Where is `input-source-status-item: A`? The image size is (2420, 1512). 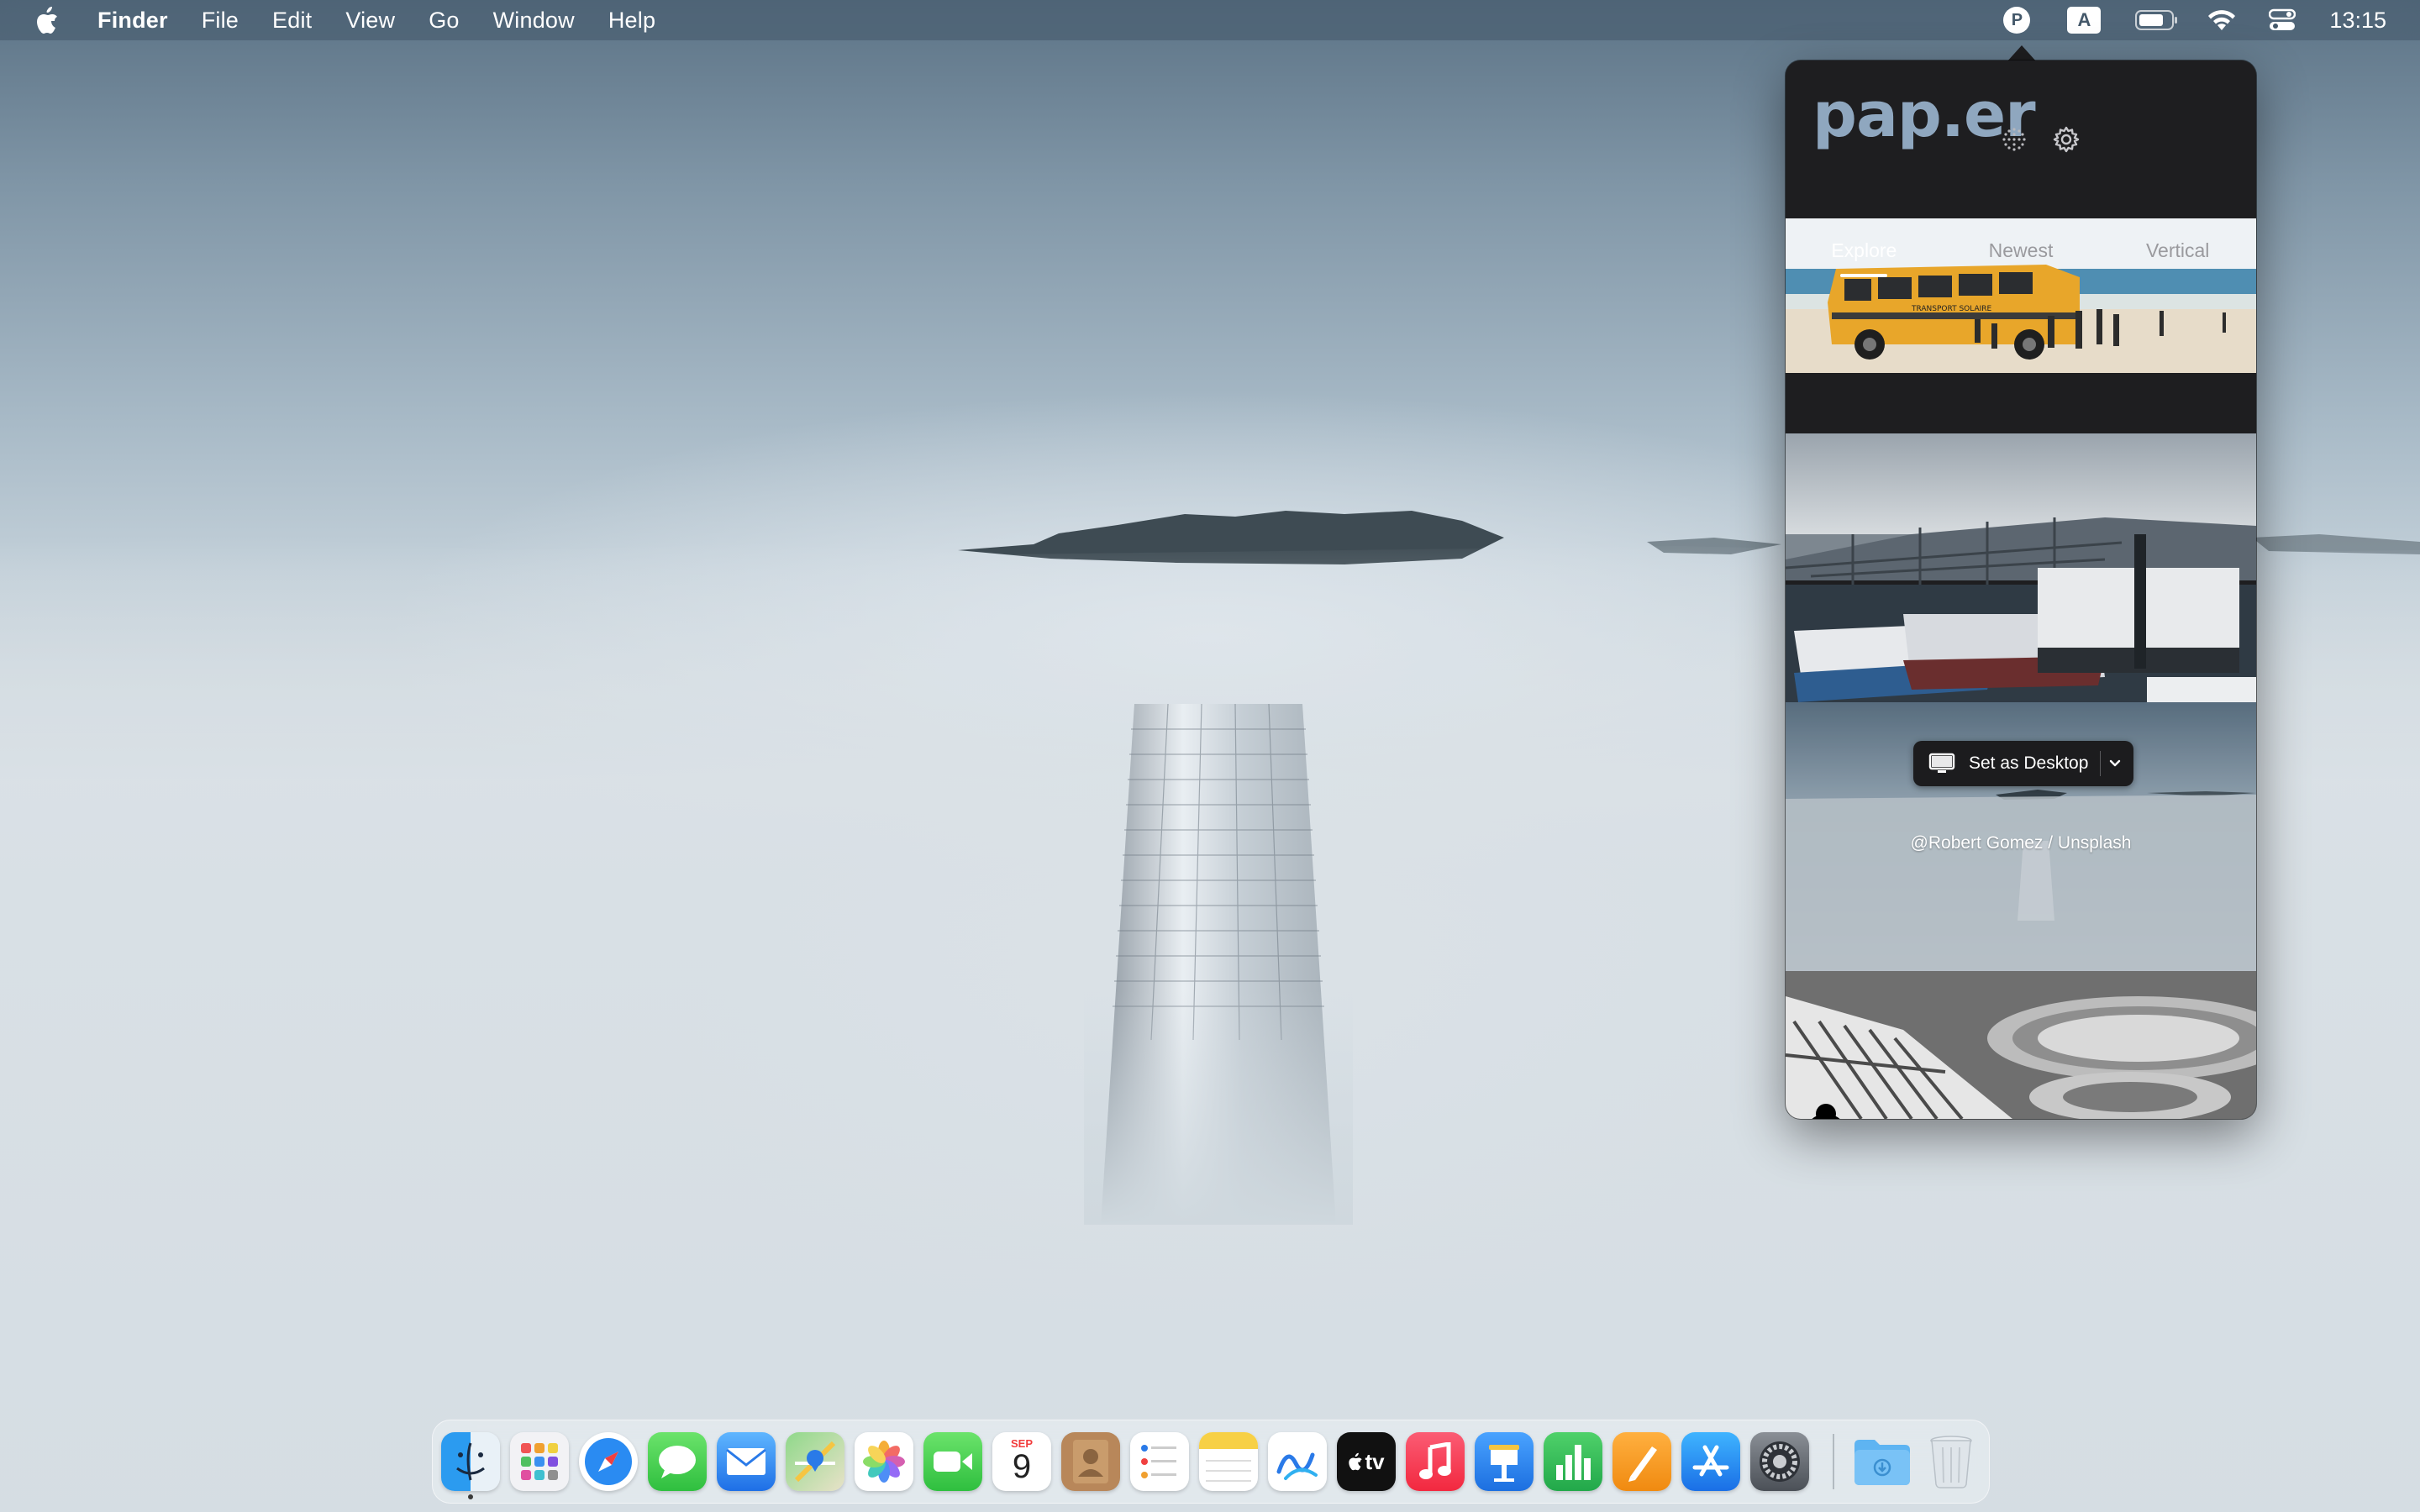
input-source-status-item: A is located at coordinates (2084, 20).